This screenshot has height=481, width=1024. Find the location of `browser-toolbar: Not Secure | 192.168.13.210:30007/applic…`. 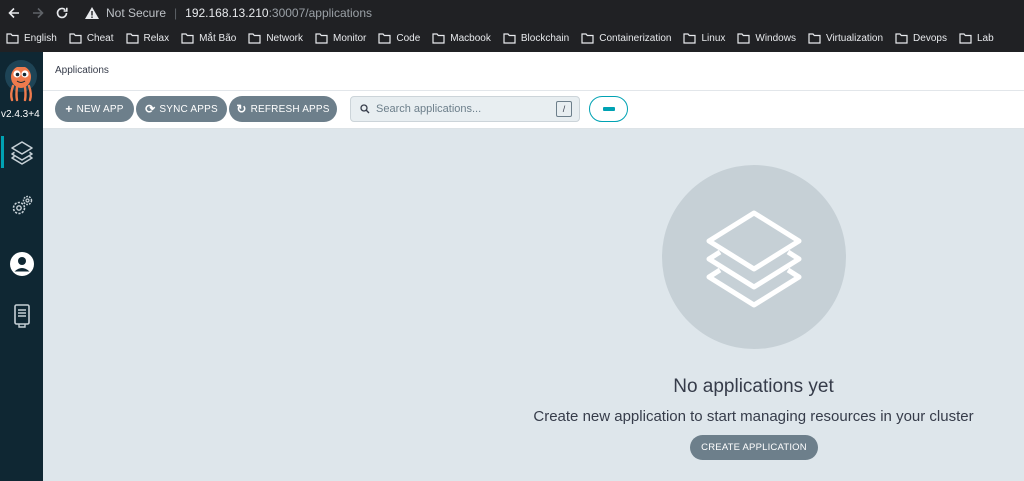

browser-toolbar: Not Secure | 192.168.13.210:30007/applic… is located at coordinates (512, 12).